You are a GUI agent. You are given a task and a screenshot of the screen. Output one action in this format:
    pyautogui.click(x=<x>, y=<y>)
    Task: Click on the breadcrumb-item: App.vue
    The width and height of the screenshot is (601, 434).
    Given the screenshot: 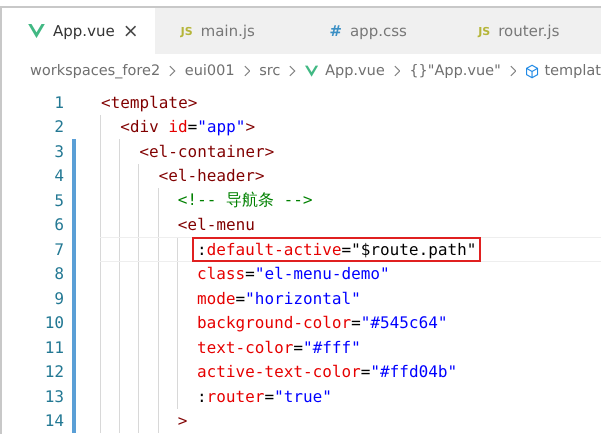 What is the action you would take?
    pyautogui.click(x=355, y=71)
    